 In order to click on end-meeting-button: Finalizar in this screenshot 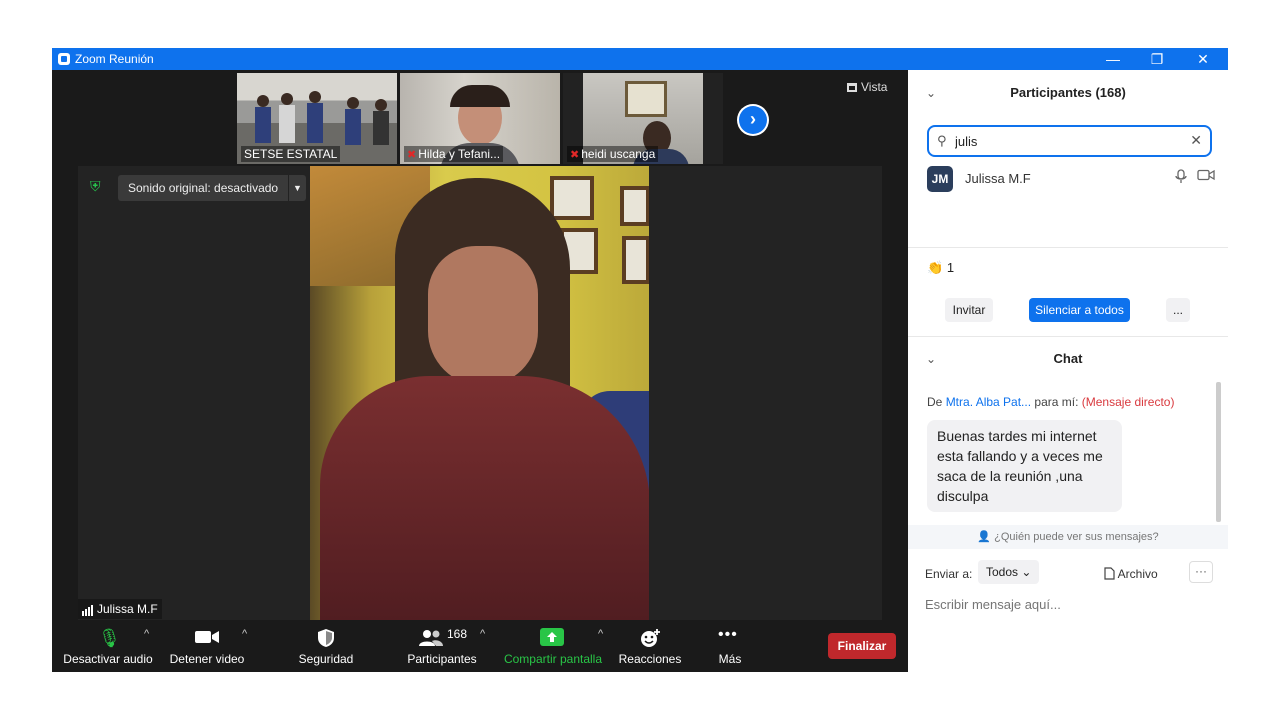, I will do `click(862, 646)`.